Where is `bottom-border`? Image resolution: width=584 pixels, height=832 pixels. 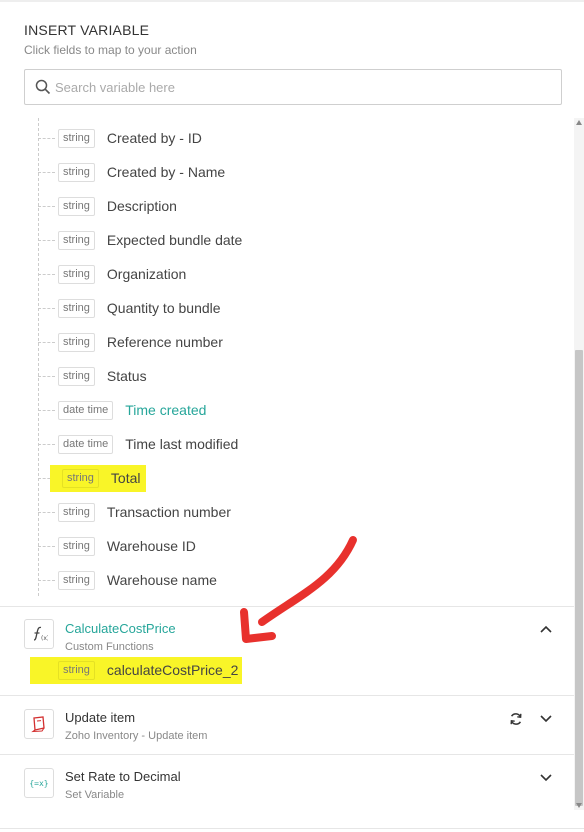
bottom-border is located at coordinates (292, 828).